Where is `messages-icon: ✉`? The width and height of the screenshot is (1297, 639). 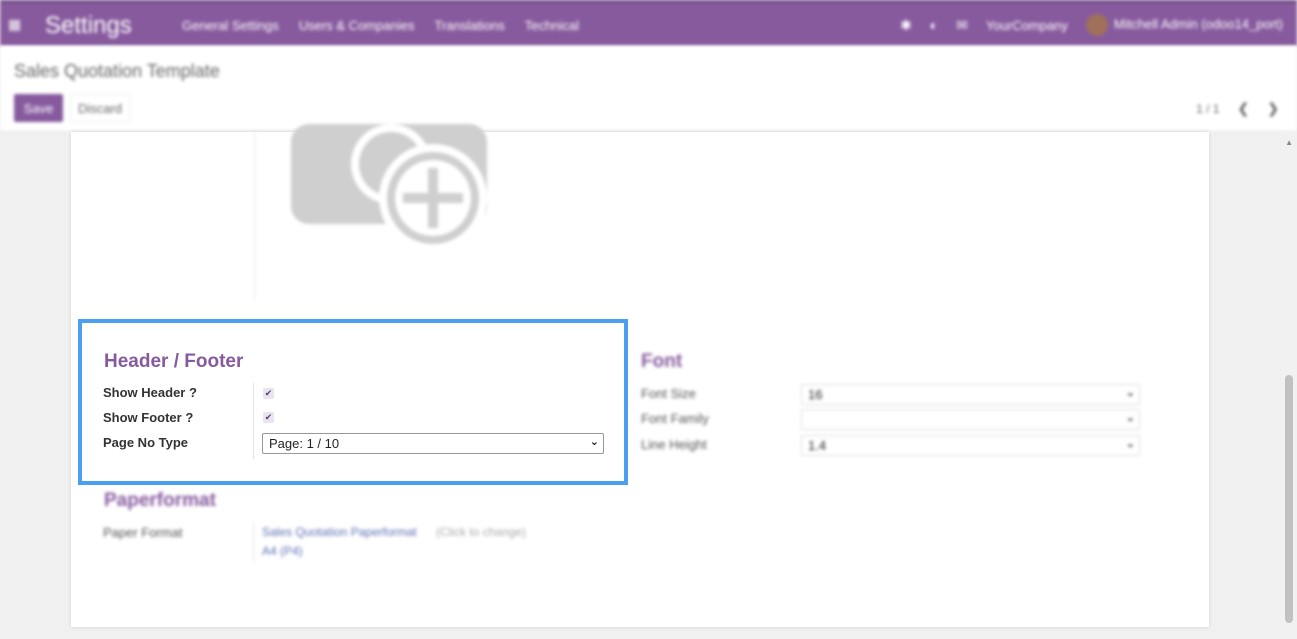
messages-icon: ✉ is located at coordinates (962, 25).